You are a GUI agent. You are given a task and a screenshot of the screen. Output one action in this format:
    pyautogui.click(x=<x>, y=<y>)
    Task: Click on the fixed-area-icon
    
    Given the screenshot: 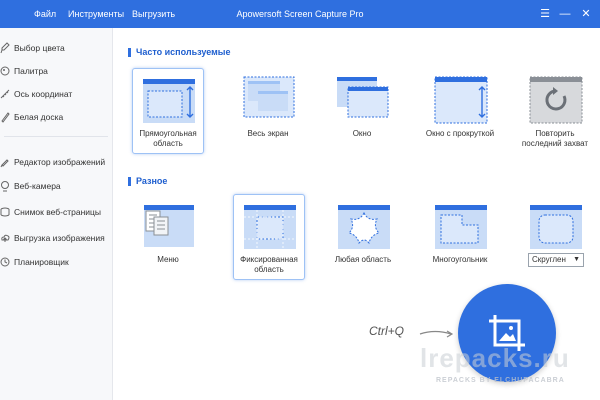 What is the action you would take?
    pyautogui.click(x=270, y=227)
    